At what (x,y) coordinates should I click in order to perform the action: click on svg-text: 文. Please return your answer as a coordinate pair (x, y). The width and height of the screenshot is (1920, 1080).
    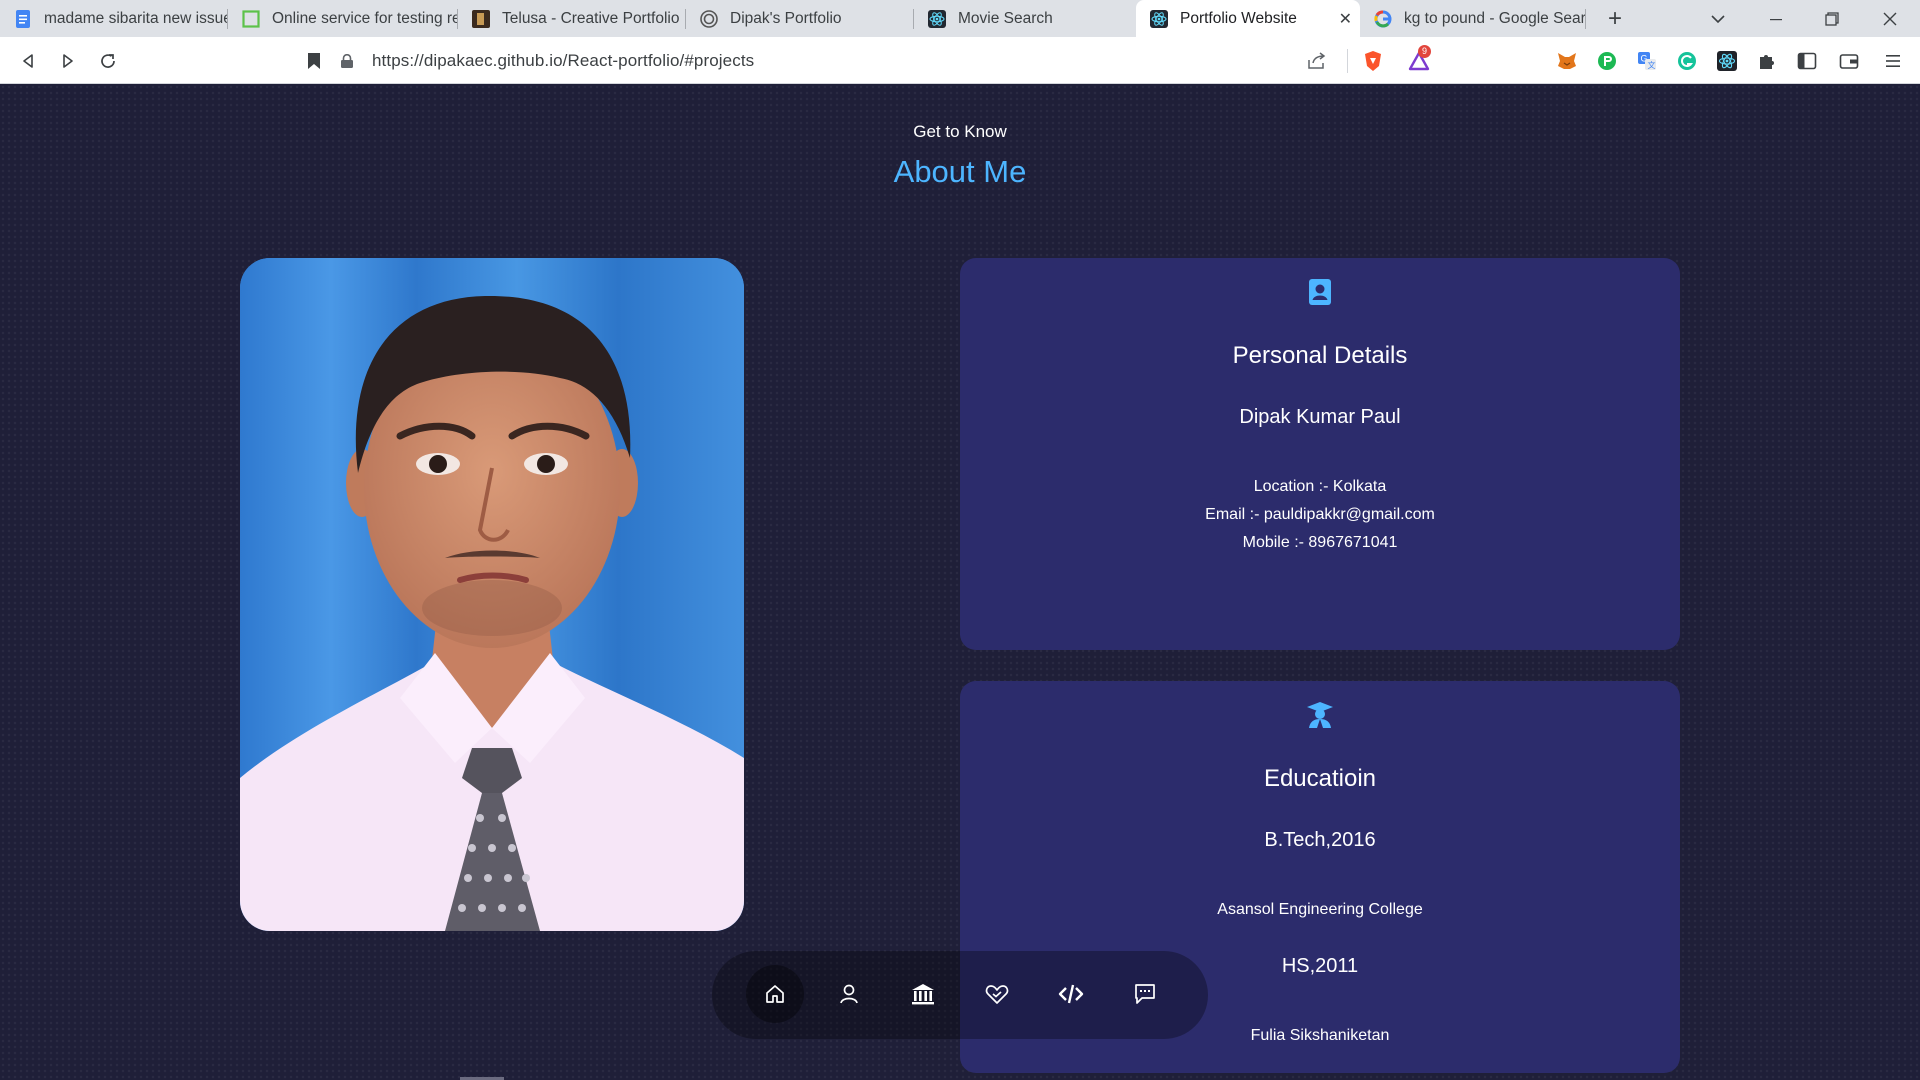
    Looking at the image, I should click on (1652, 65).